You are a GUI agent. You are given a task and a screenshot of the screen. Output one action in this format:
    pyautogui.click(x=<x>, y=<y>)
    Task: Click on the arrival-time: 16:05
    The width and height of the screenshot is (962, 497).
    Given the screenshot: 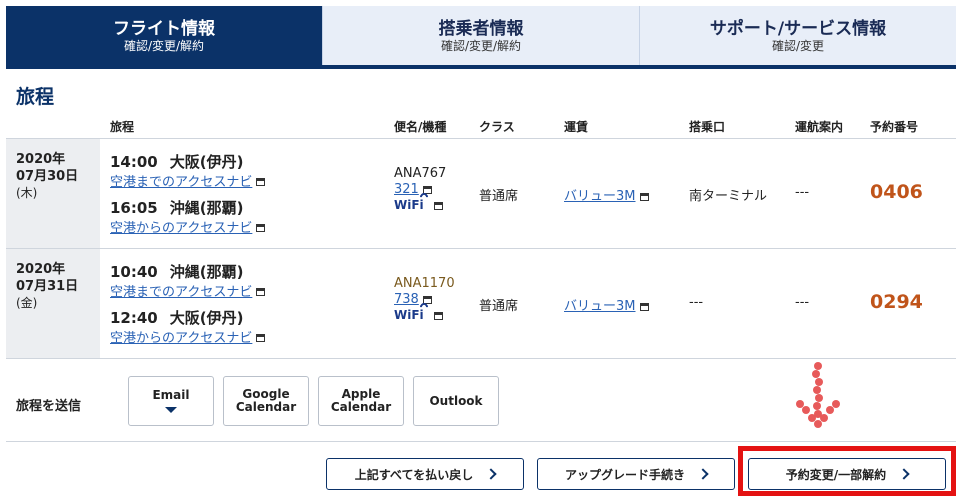 What is the action you would take?
    pyautogui.click(x=134, y=208)
    